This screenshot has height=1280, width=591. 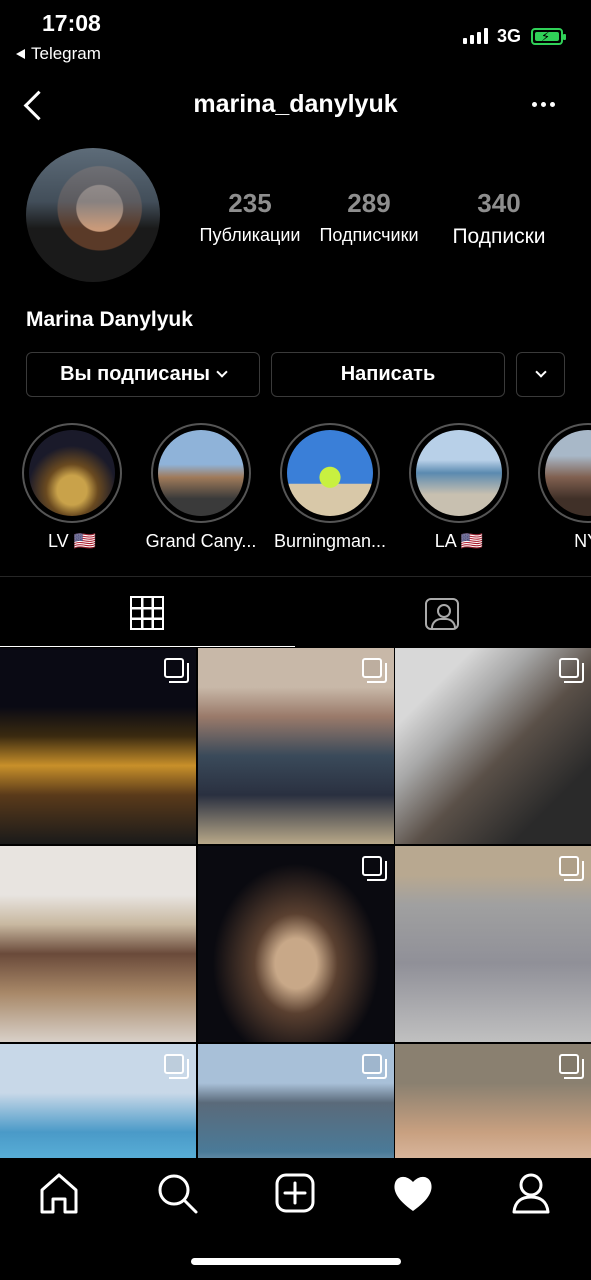 I want to click on tab-grid, so click(x=147, y=612).